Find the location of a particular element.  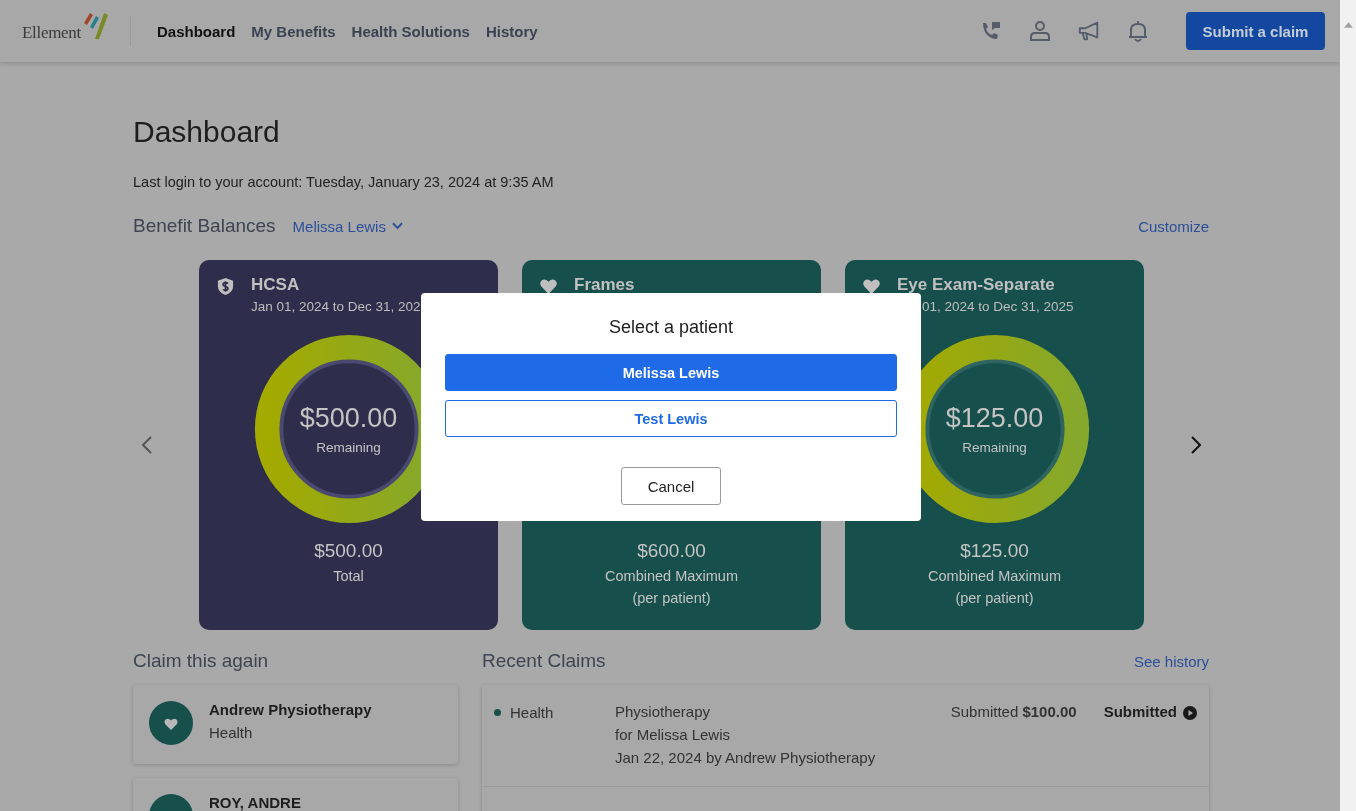

claim-again-card: ROY, ANDRE is located at coordinates (295, 794).